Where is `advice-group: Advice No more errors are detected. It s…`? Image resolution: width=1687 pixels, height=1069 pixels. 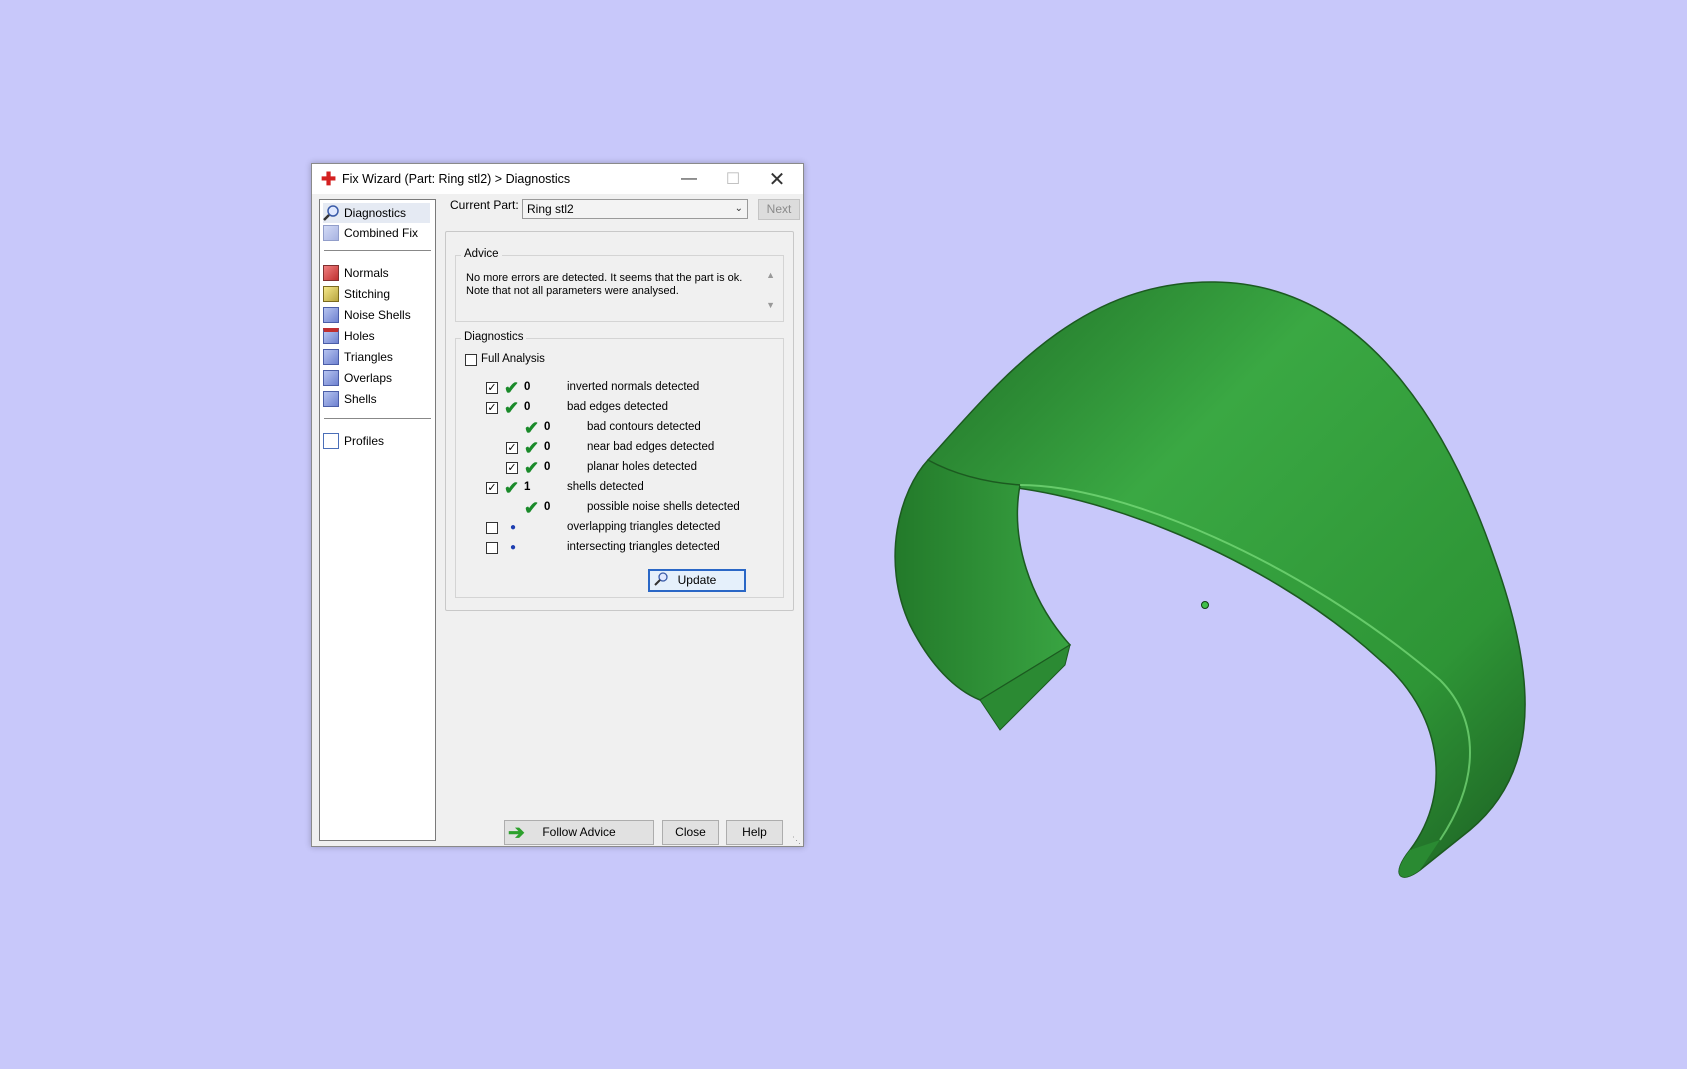
advice-group: Advice No more errors are detected. It s… is located at coordinates (619, 285).